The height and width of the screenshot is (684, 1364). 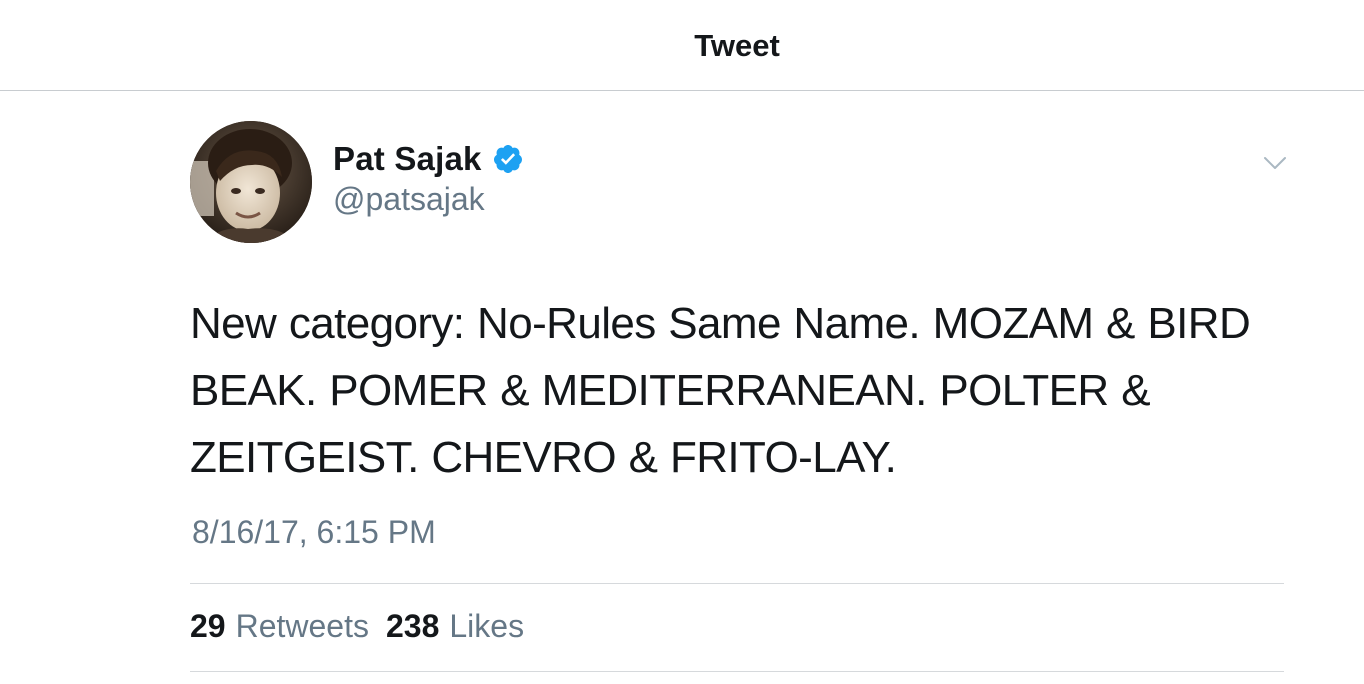 I want to click on top-bar: Tweet, so click(x=682, y=45).